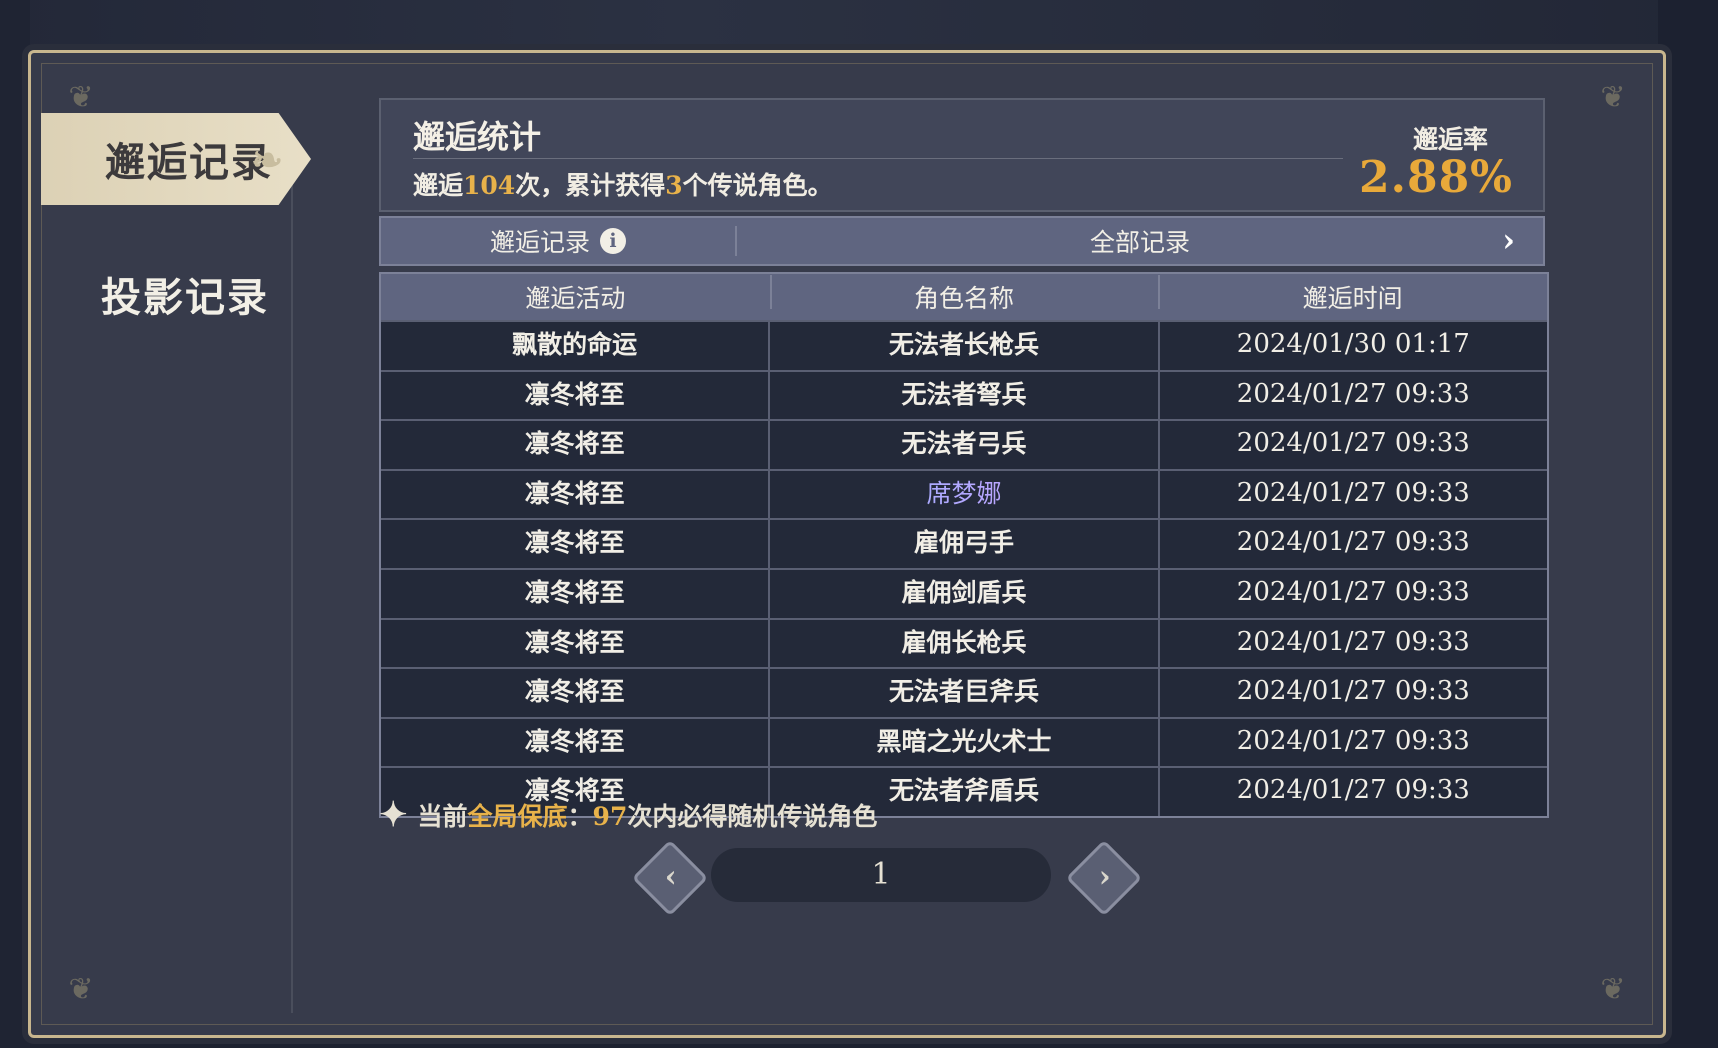 This screenshot has width=1718, height=1048. I want to click on cell-character: 无法者长枪兵, so click(962, 346).